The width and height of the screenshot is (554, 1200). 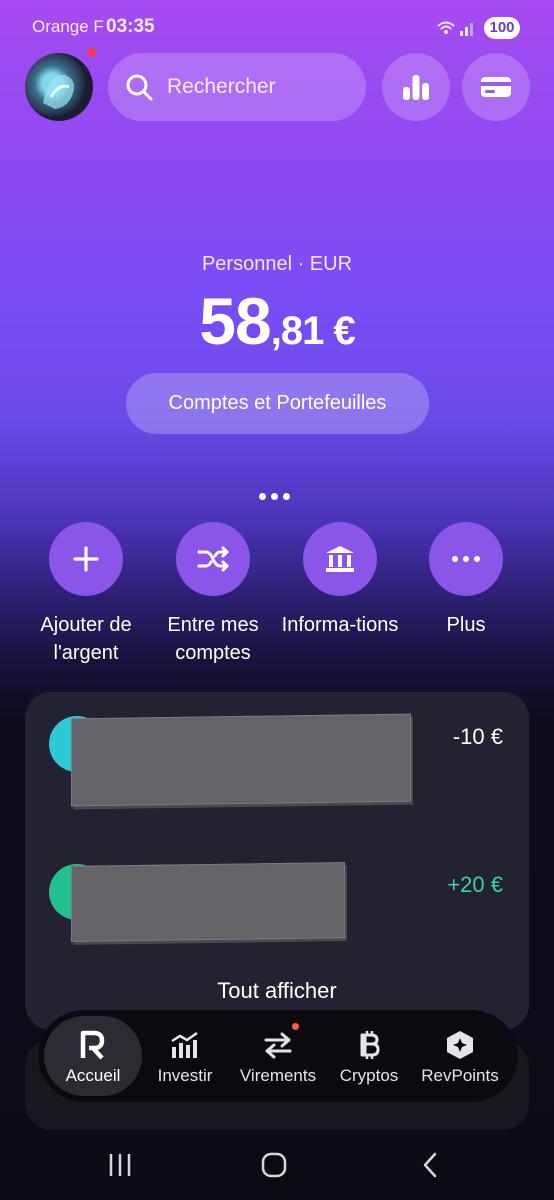 I want to click on avatar-image, so click(x=58, y=91).